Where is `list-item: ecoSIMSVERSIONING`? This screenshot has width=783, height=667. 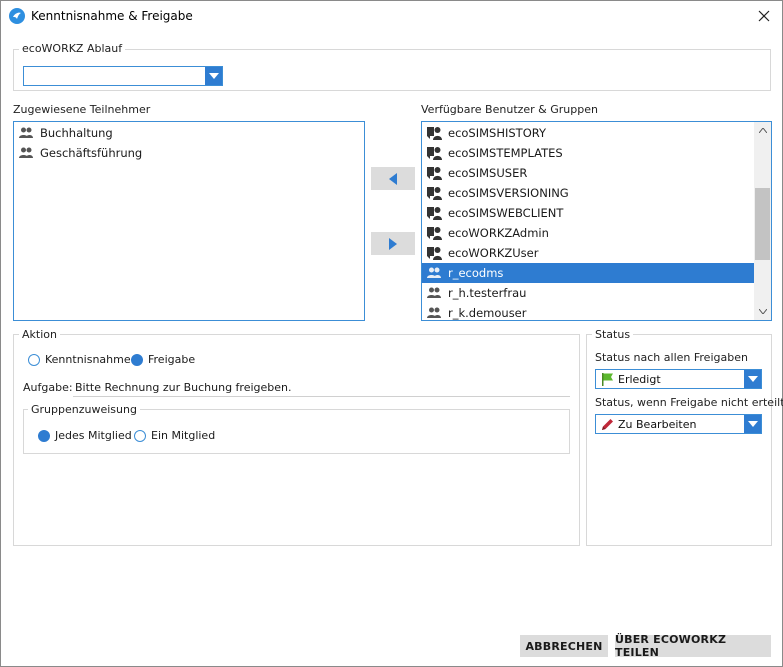 list-item: ecoSIMSVERSIONING is located at coordinates (588, 193).